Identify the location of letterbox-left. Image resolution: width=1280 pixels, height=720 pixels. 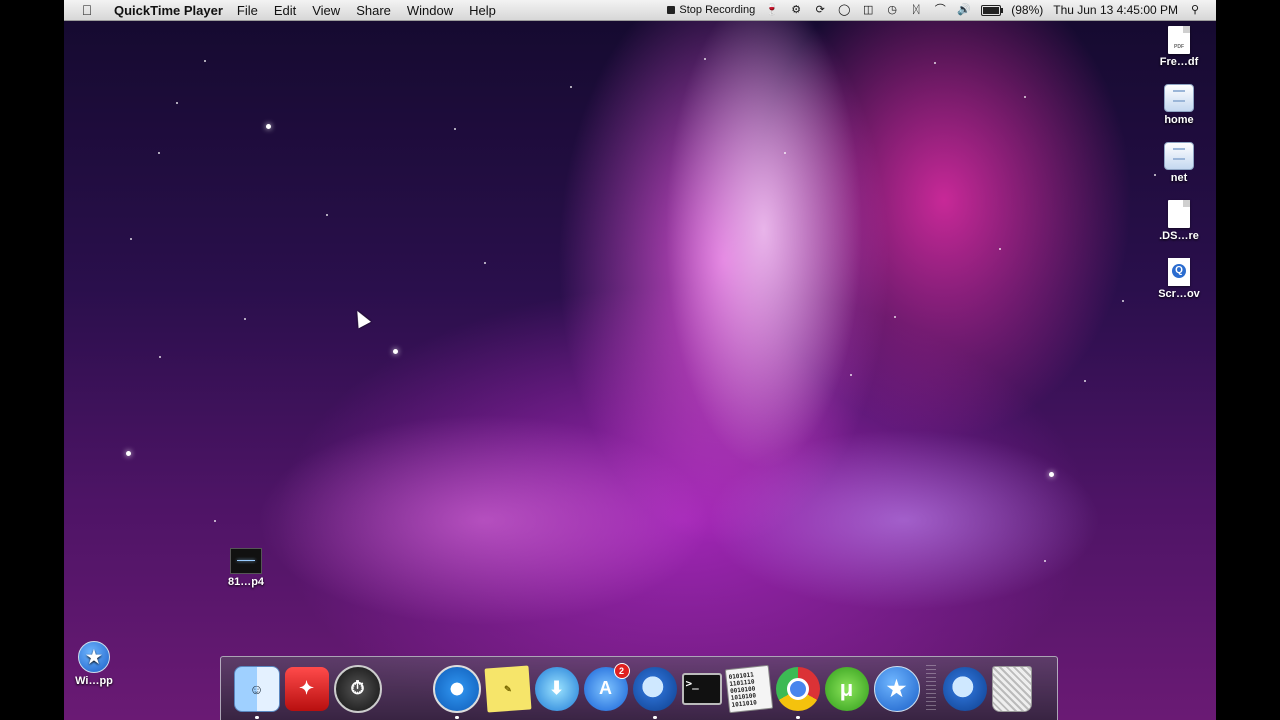
(32, 360).